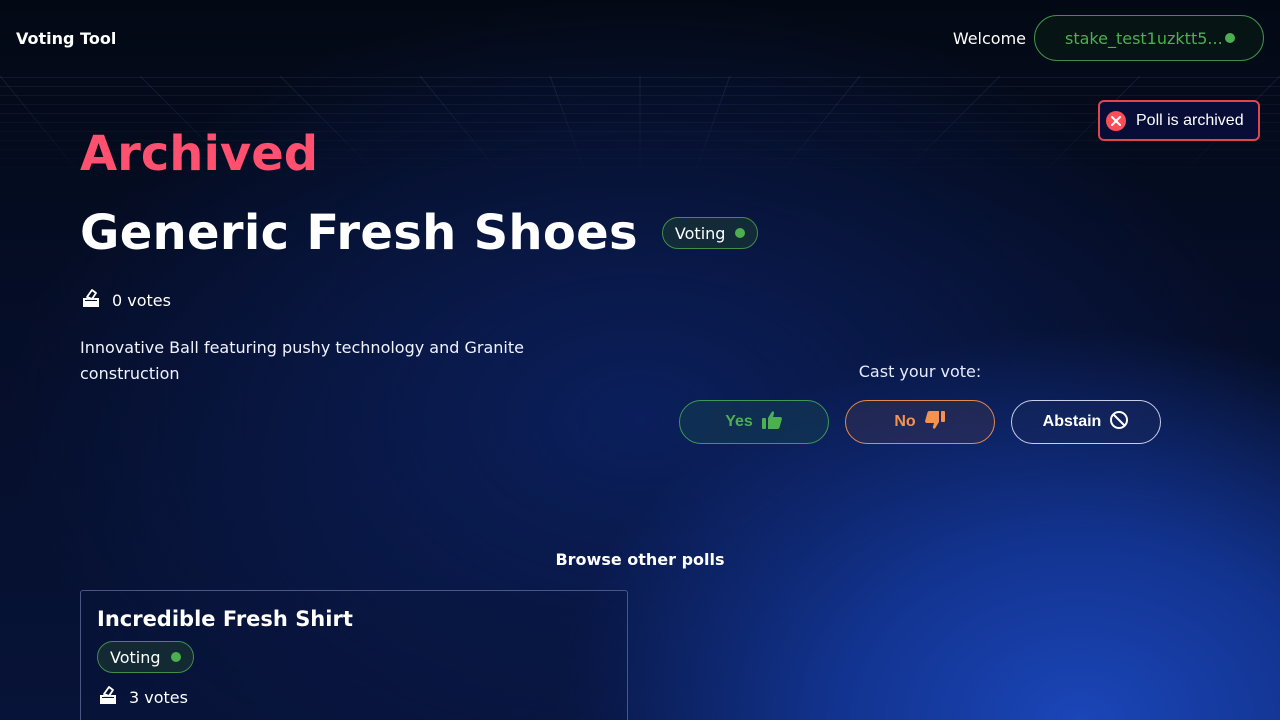 The width and height of the screenshot is (1280, 720). I want to click on poll-state-heading: Archived, so click(199, 154).